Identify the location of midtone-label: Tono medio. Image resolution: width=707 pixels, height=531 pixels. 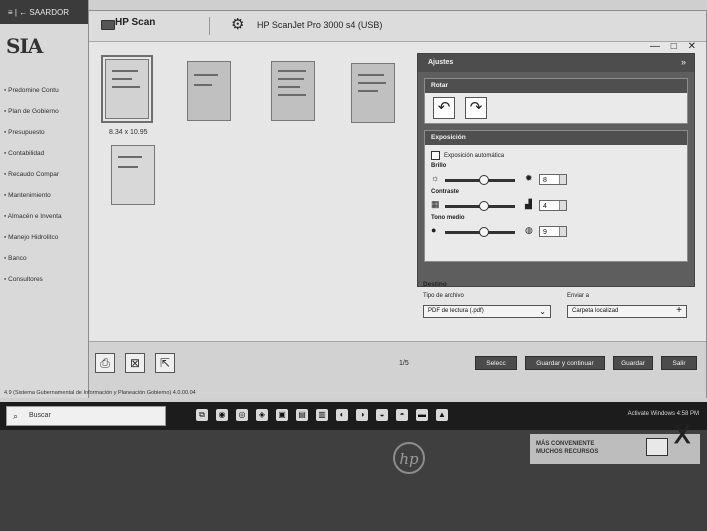
(448, 218).